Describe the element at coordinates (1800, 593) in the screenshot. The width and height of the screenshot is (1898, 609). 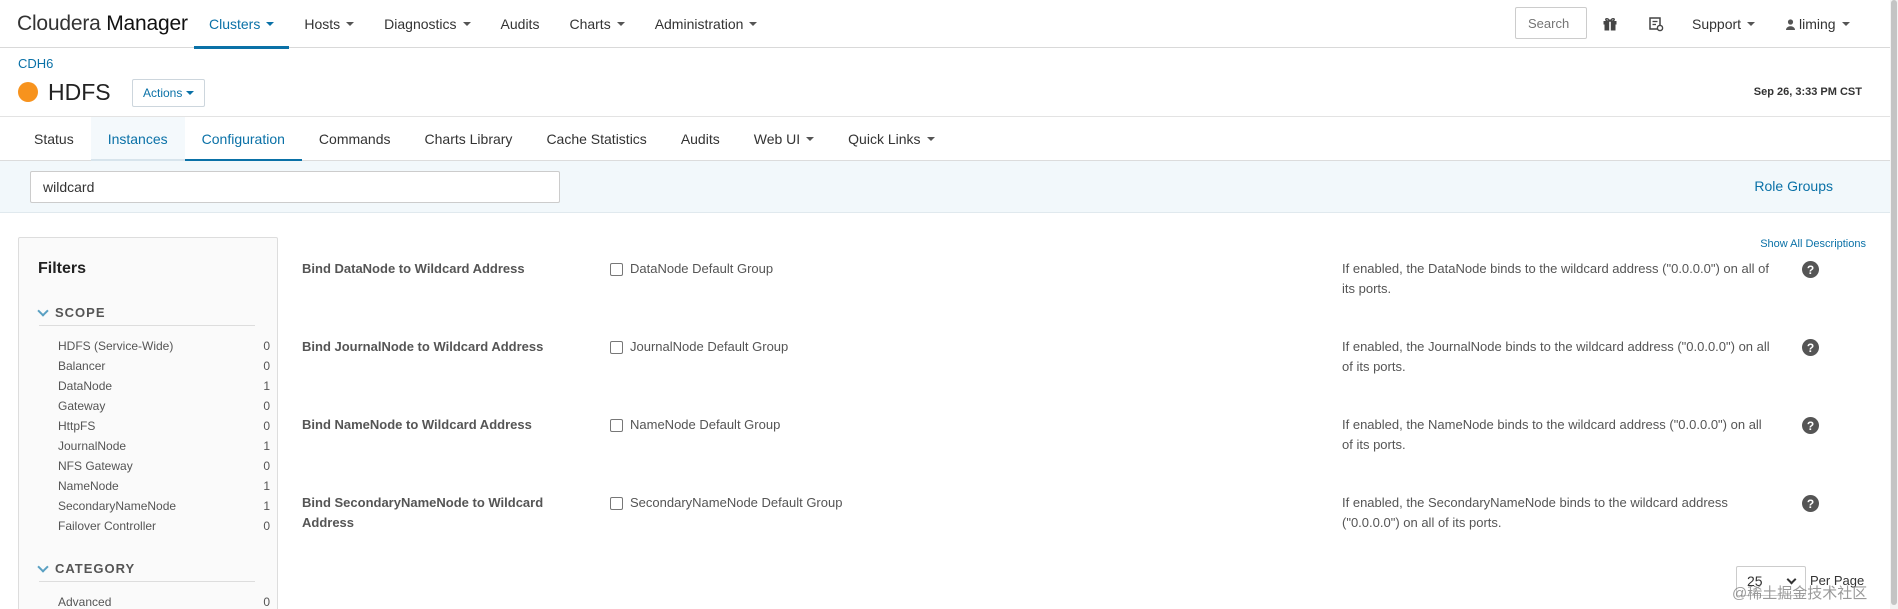
I see `watermark: @稀土掘金技术社区` at that location.